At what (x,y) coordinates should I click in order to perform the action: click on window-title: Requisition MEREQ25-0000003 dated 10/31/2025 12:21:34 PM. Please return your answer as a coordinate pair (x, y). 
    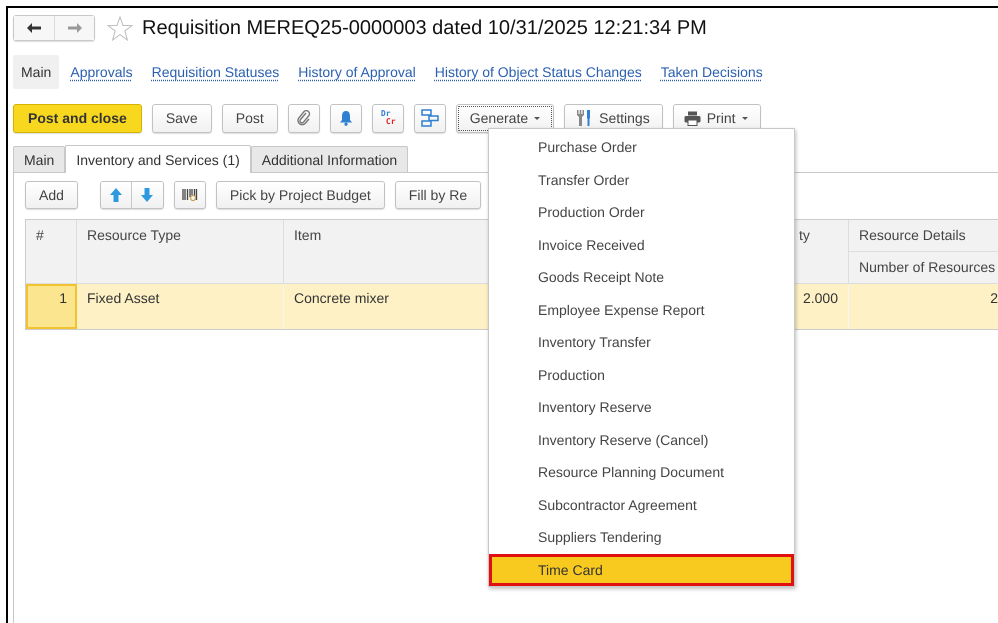
    Looking at the image, I should click on (424, 28).